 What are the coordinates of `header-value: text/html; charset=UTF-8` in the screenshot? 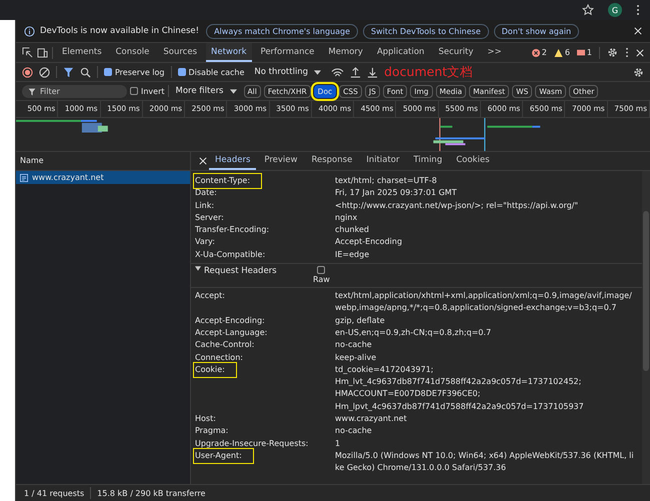 It's located at (386, 181).